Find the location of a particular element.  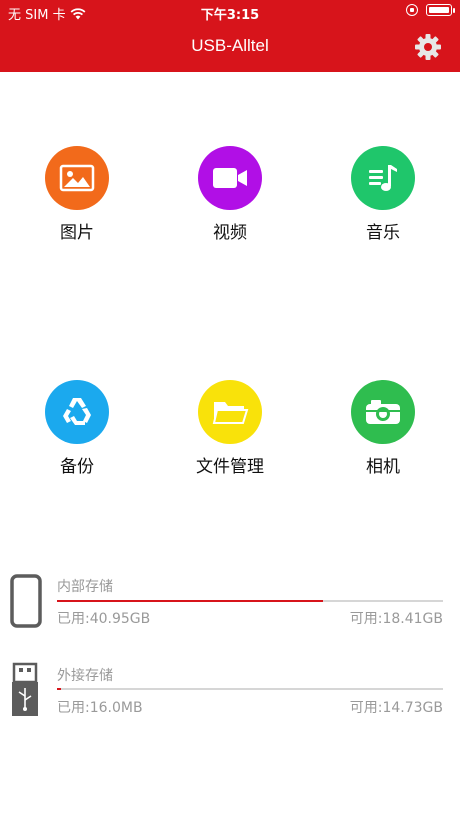

tile-pictures: 图片 is located at coordinates (77, 194).